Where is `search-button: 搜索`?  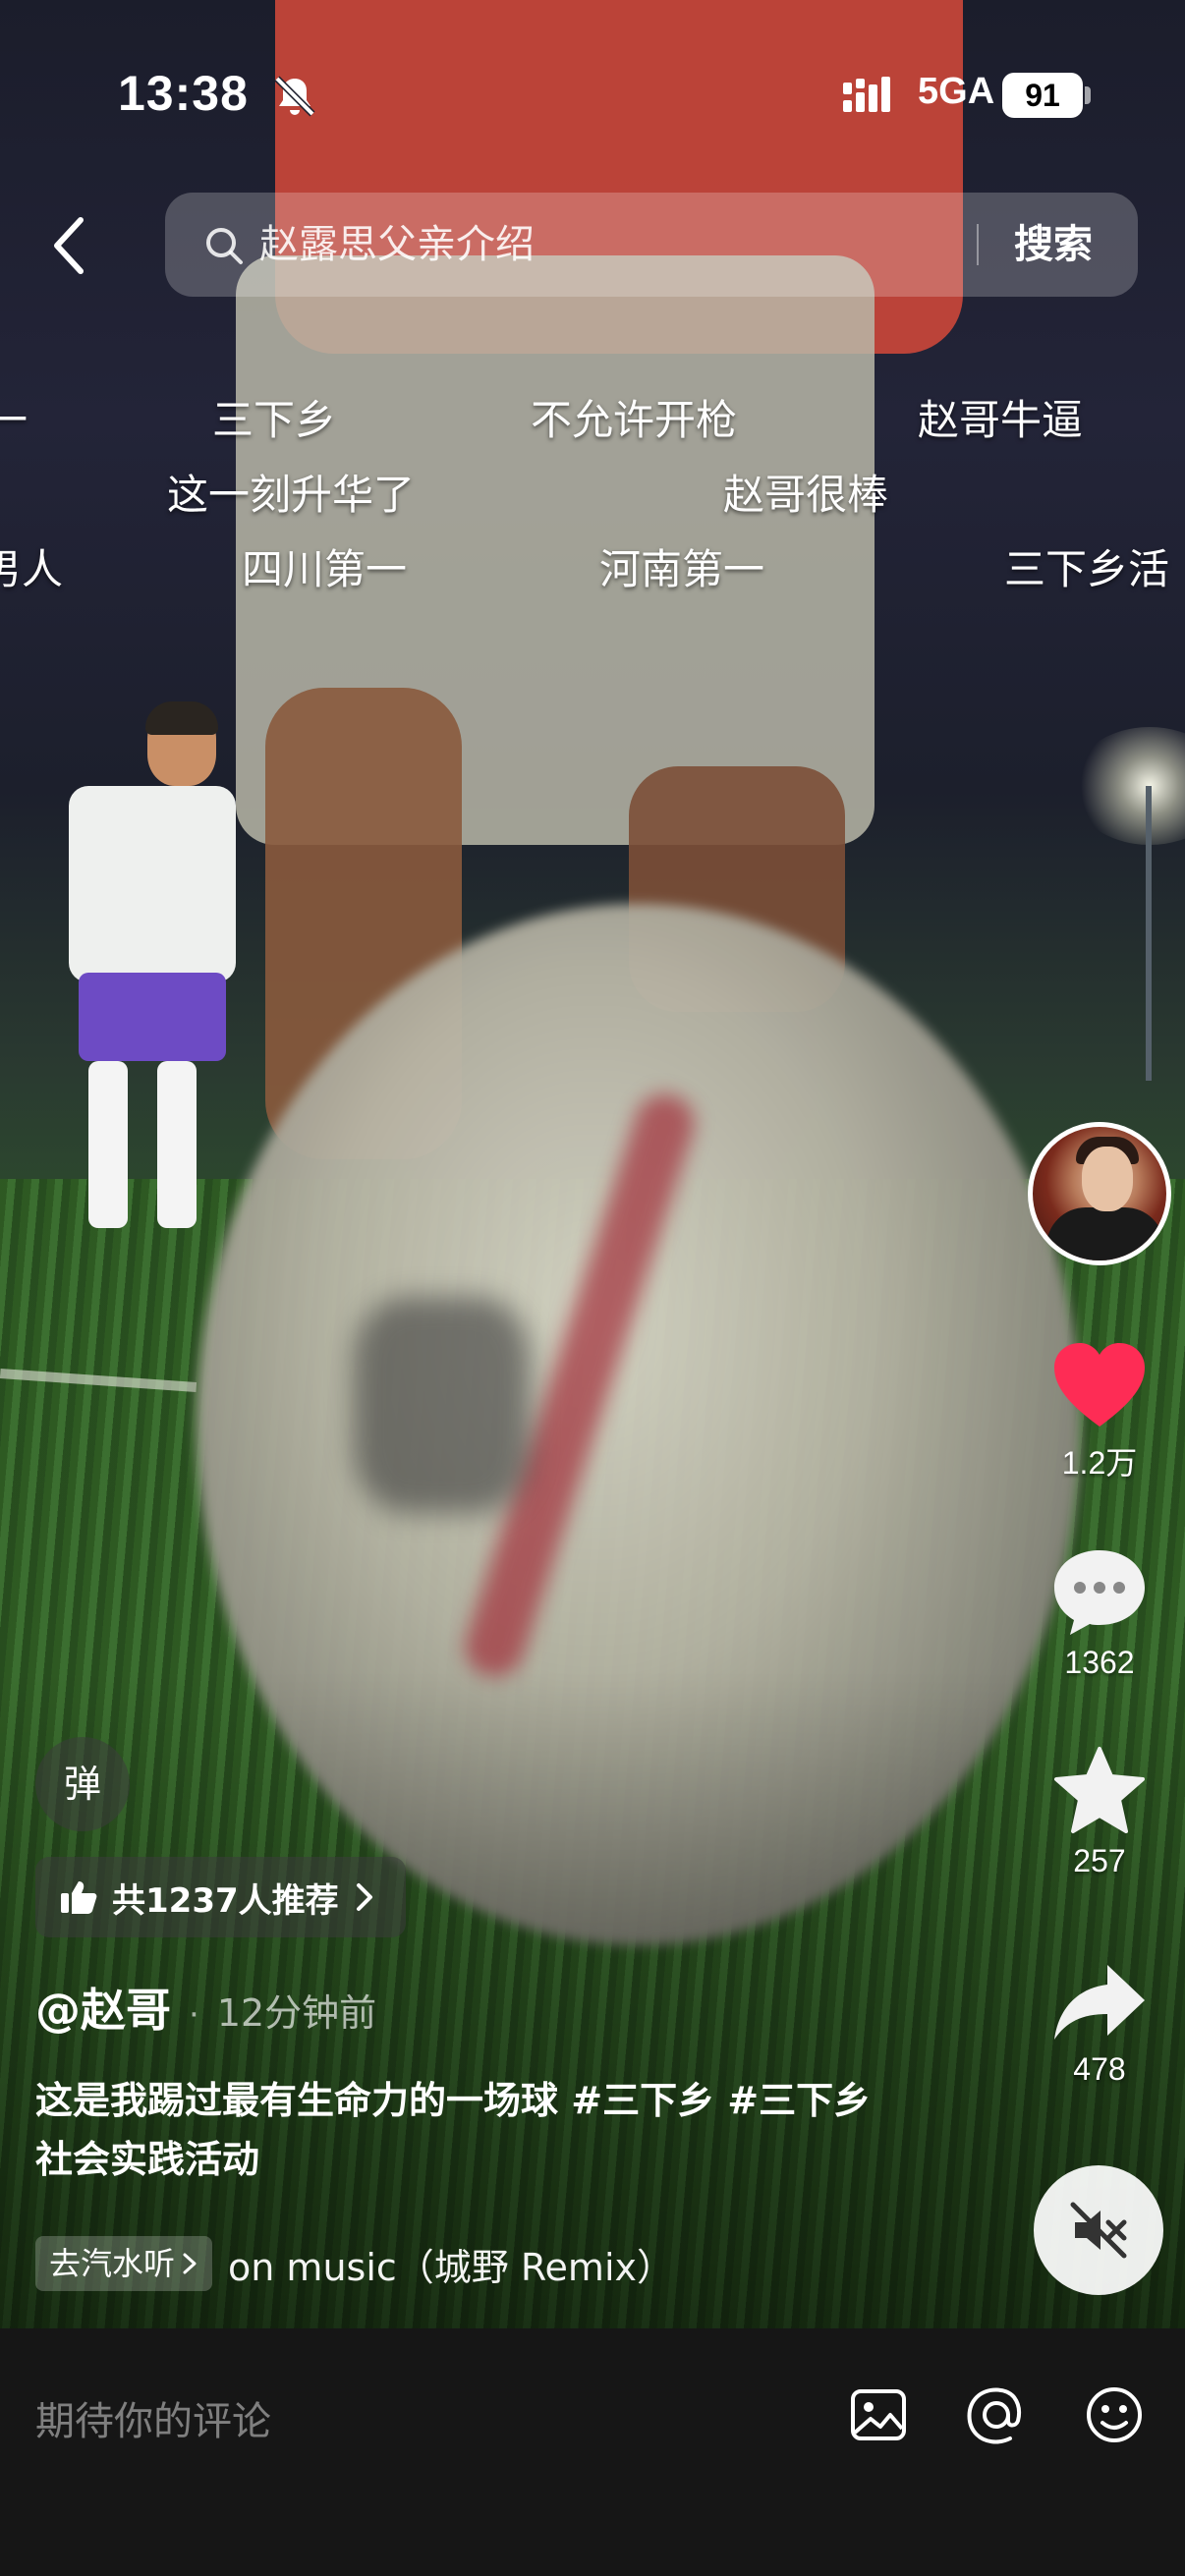
search-button: 搜索 is located at coordinates (1053, 244).